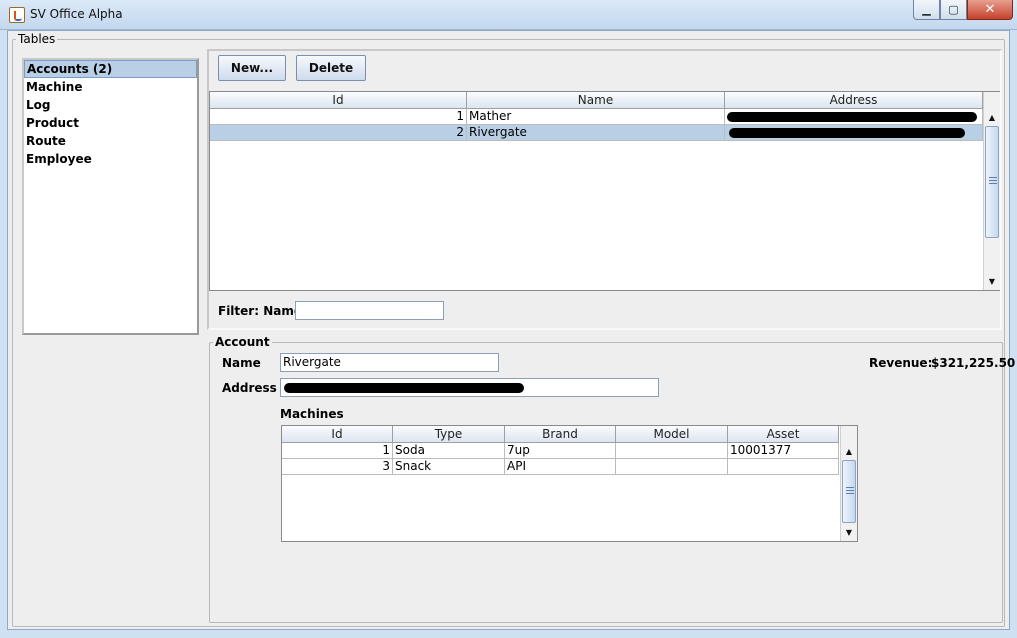 The height and width of the screenshot is (638, 1017). What do you see at coordinates (242, 342) in the screenshot?
I see `account-legend: Account` at bounding box center [242, 342].